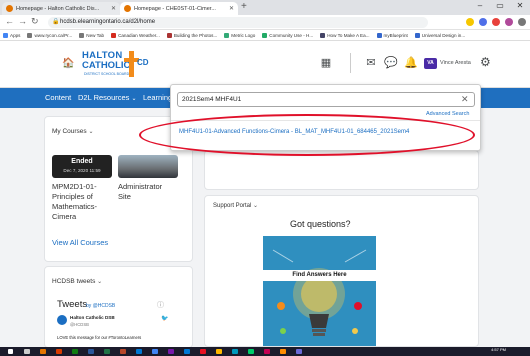 This screenshot has height=356, width=530. What do you see at coordinates (11, 35) in the screenshot?
I see `bookmark-item: Apps` at bounding box center [11, 35].